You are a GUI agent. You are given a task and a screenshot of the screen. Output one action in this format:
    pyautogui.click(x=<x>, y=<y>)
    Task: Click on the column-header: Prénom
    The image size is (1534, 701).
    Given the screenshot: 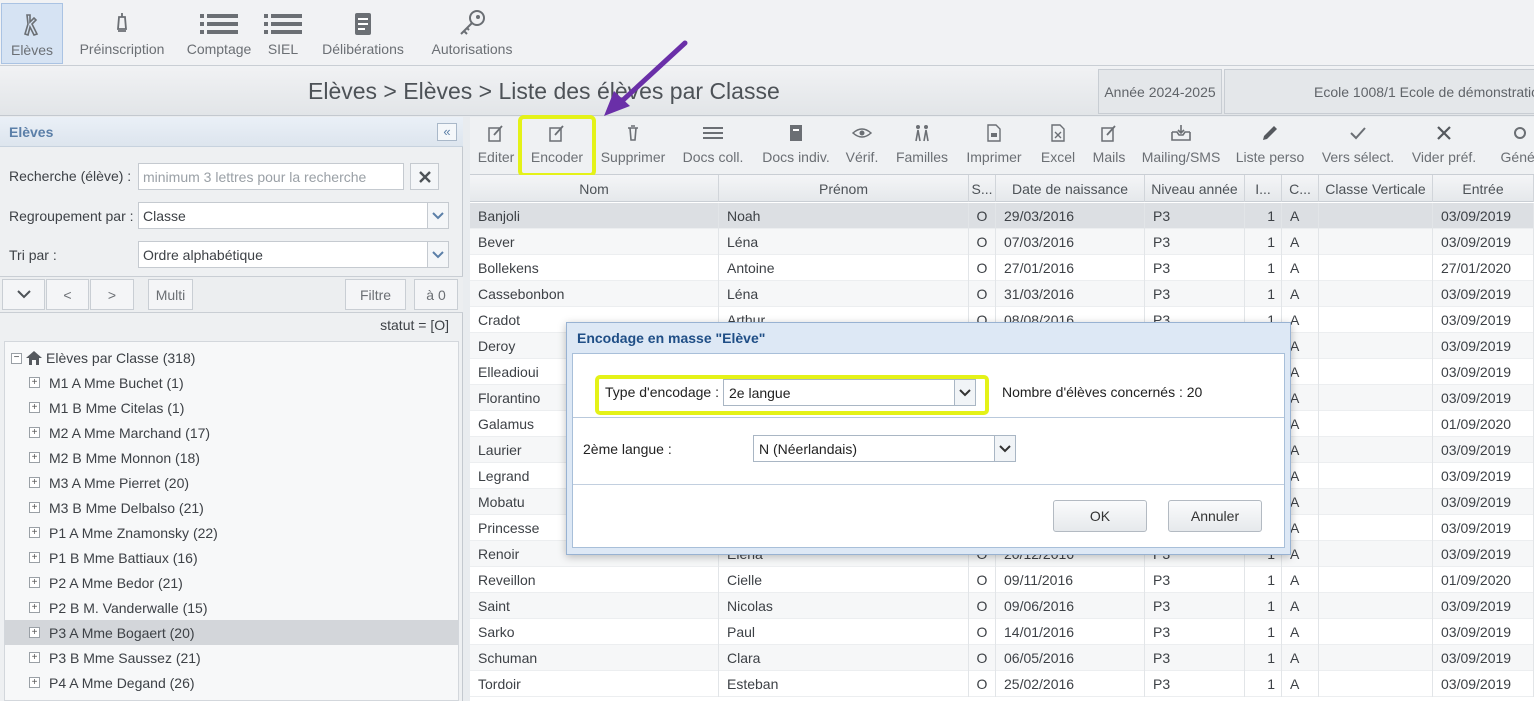 What is the action you would take?
    pyautogui.click(x=844, y=188)
    